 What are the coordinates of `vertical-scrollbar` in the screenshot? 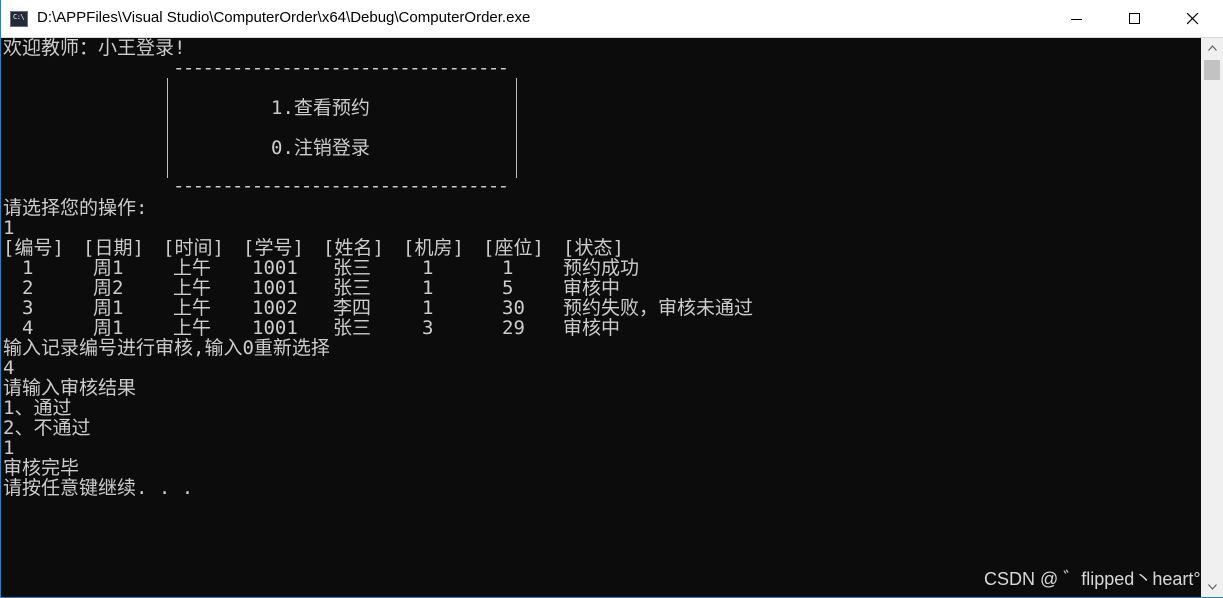 It's located at (1212, 317).